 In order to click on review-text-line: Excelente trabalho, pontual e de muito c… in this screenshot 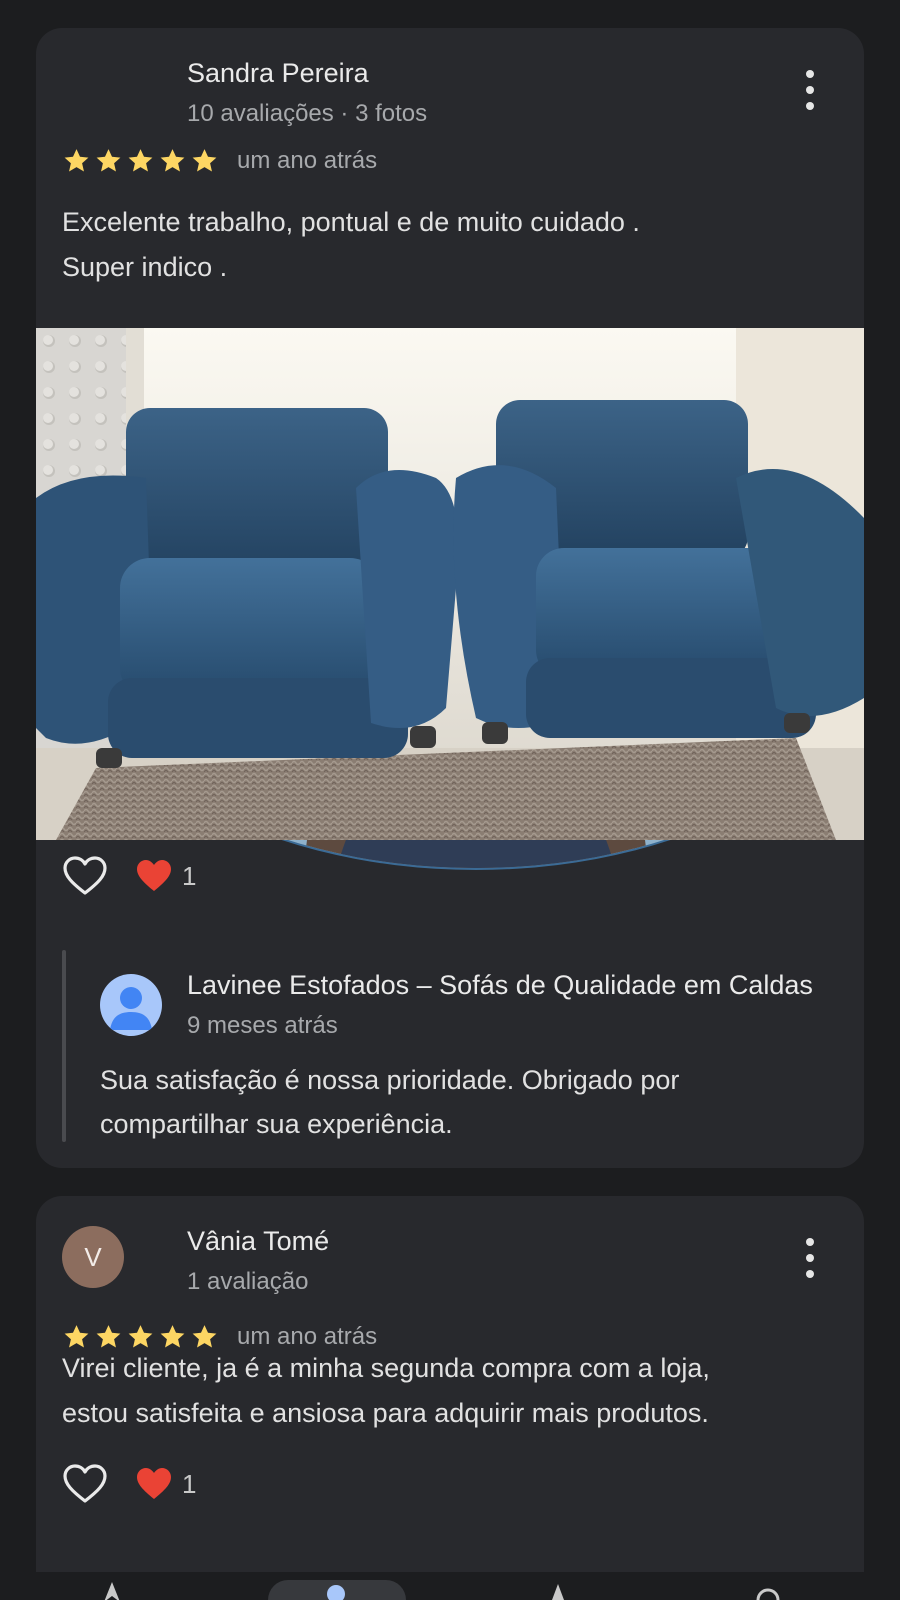, I will do `click(351, 222)`.